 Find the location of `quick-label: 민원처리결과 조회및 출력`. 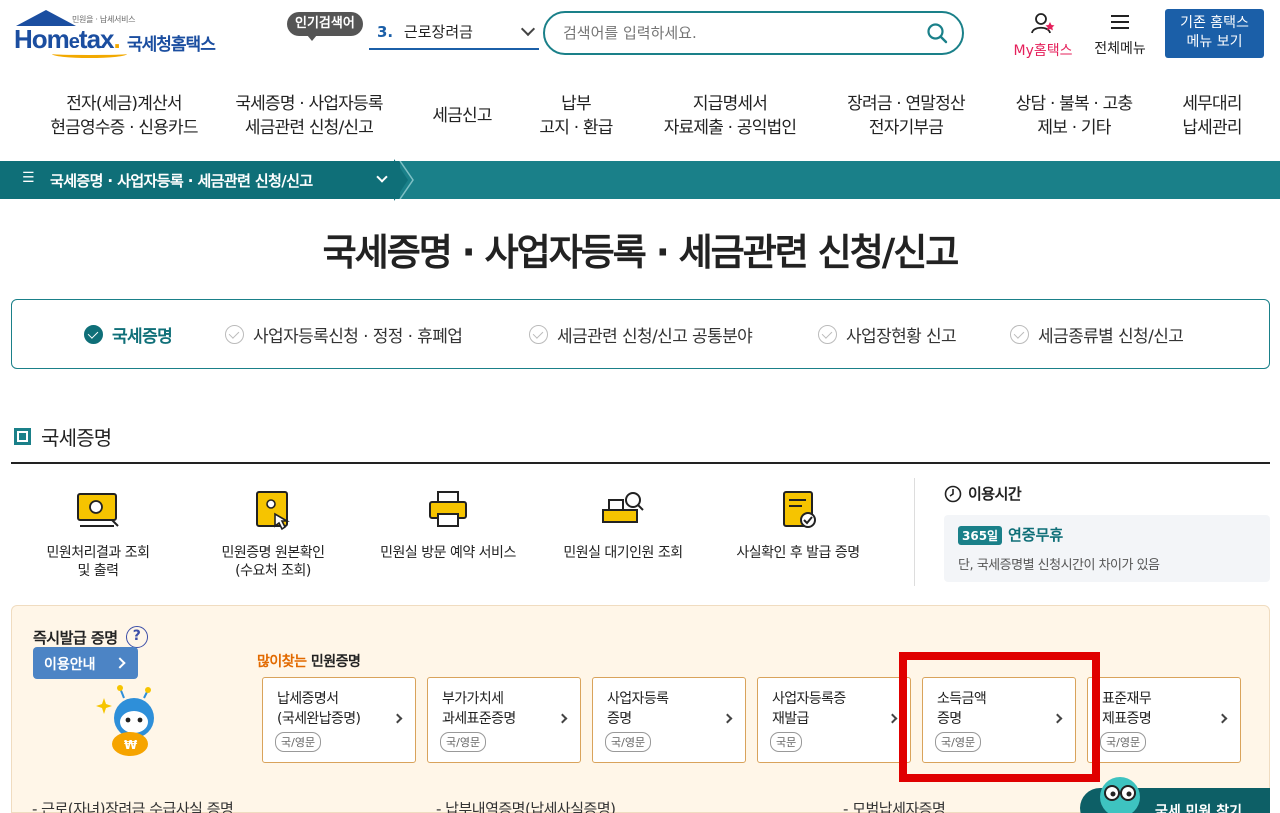

quick-label: 민원처리결과 조회및 출력 is located at coordinates (98, 562).